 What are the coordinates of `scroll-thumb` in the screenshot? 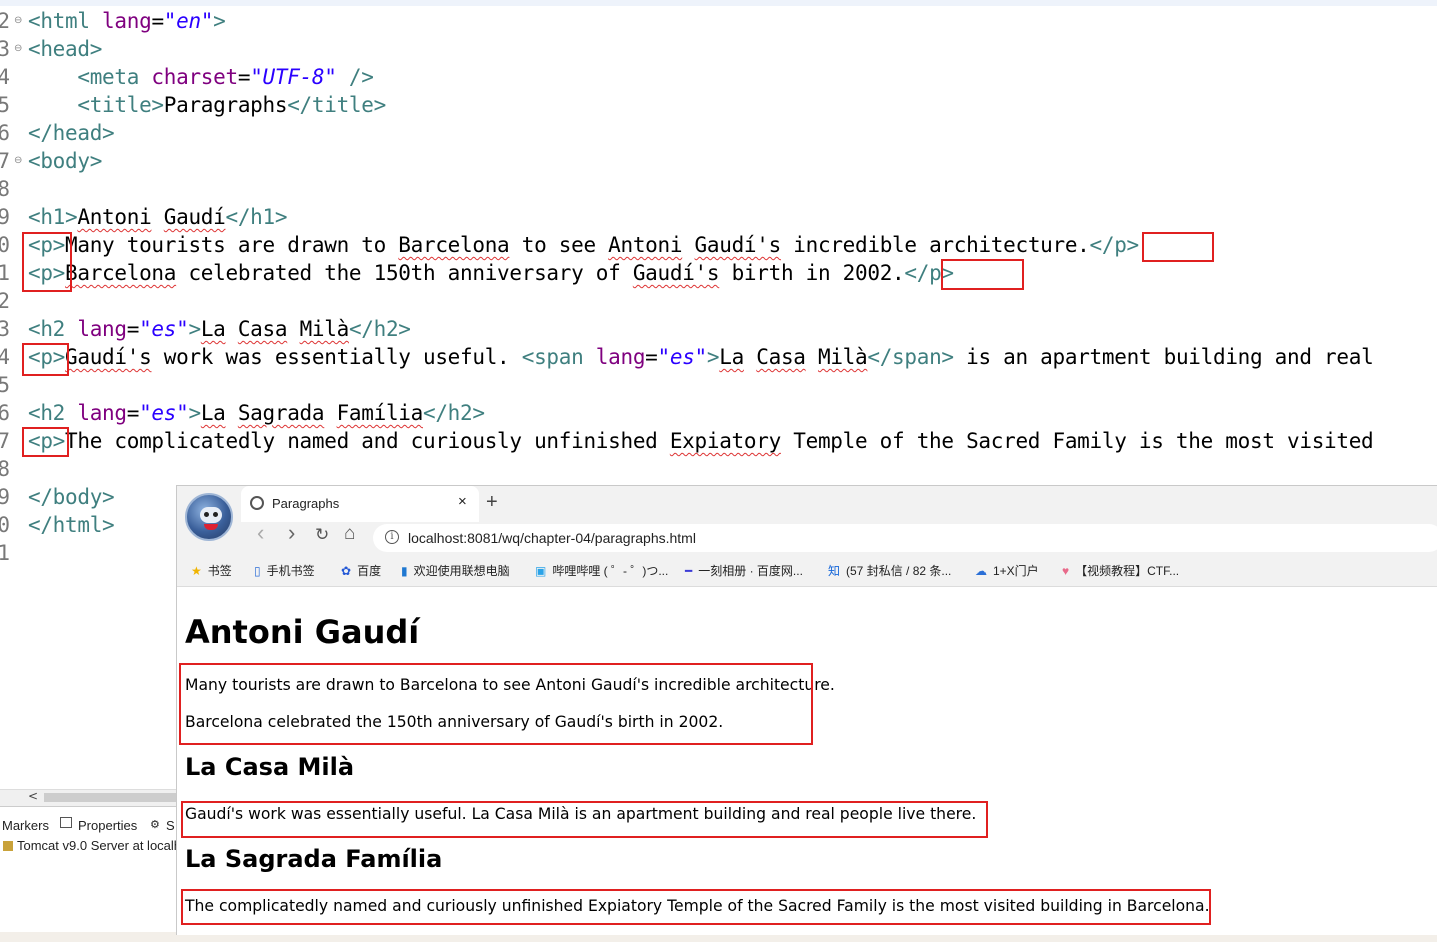 It's located at (110, 797).